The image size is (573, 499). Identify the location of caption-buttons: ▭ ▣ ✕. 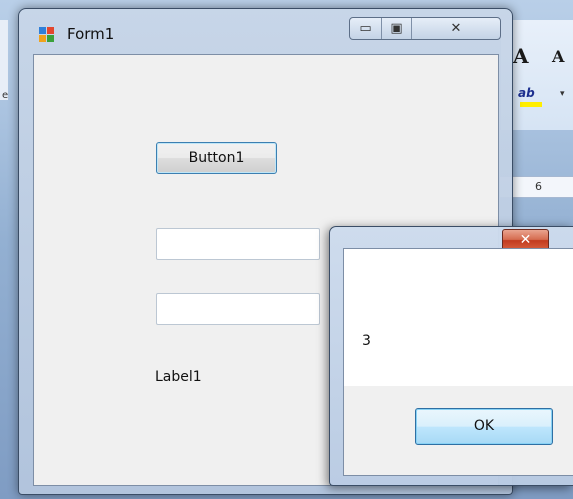
(425, 28).